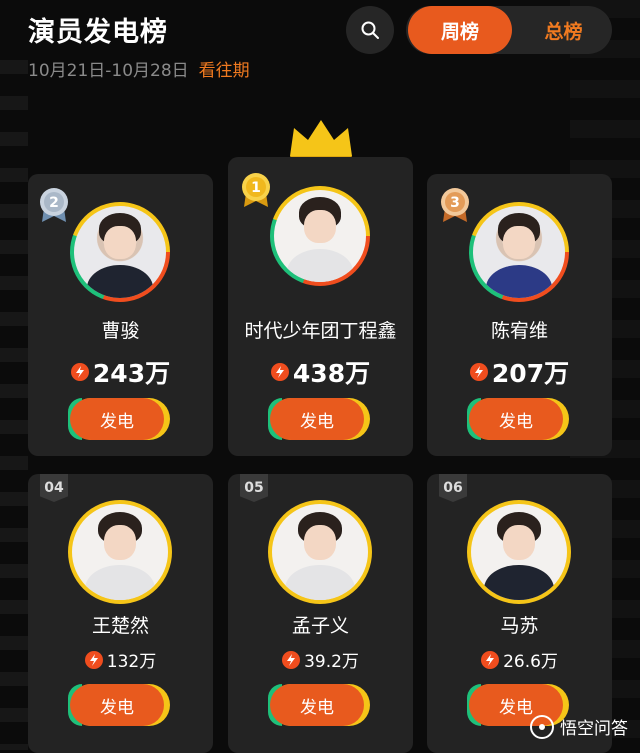  I want to click on actor-name: 马苏, so click(519, 626).